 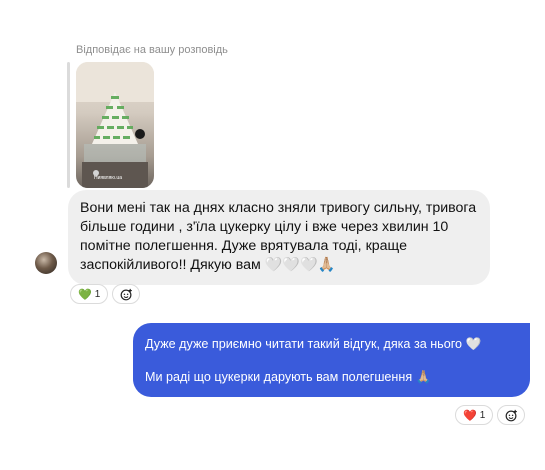 What do you see at coordinates (470, 415) in the screenshot?
I see `red-heart-icon: ❤️` at bounding box center [470, 415].